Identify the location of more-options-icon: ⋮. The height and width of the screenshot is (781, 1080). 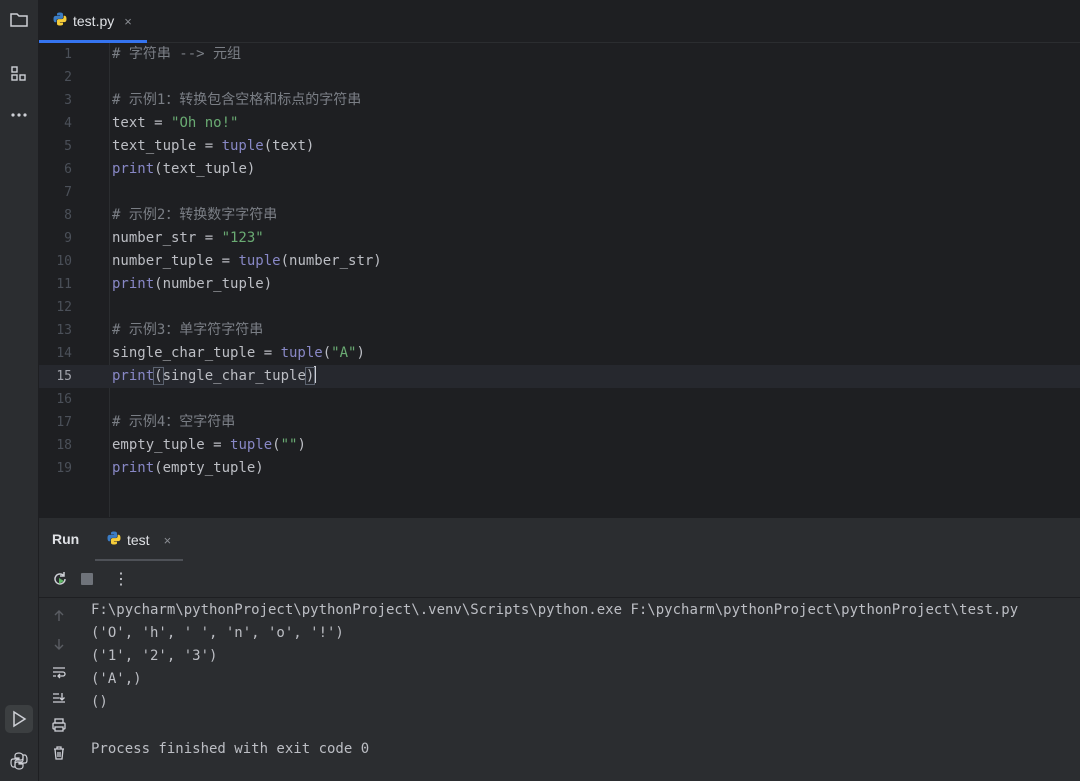
(121, 579).